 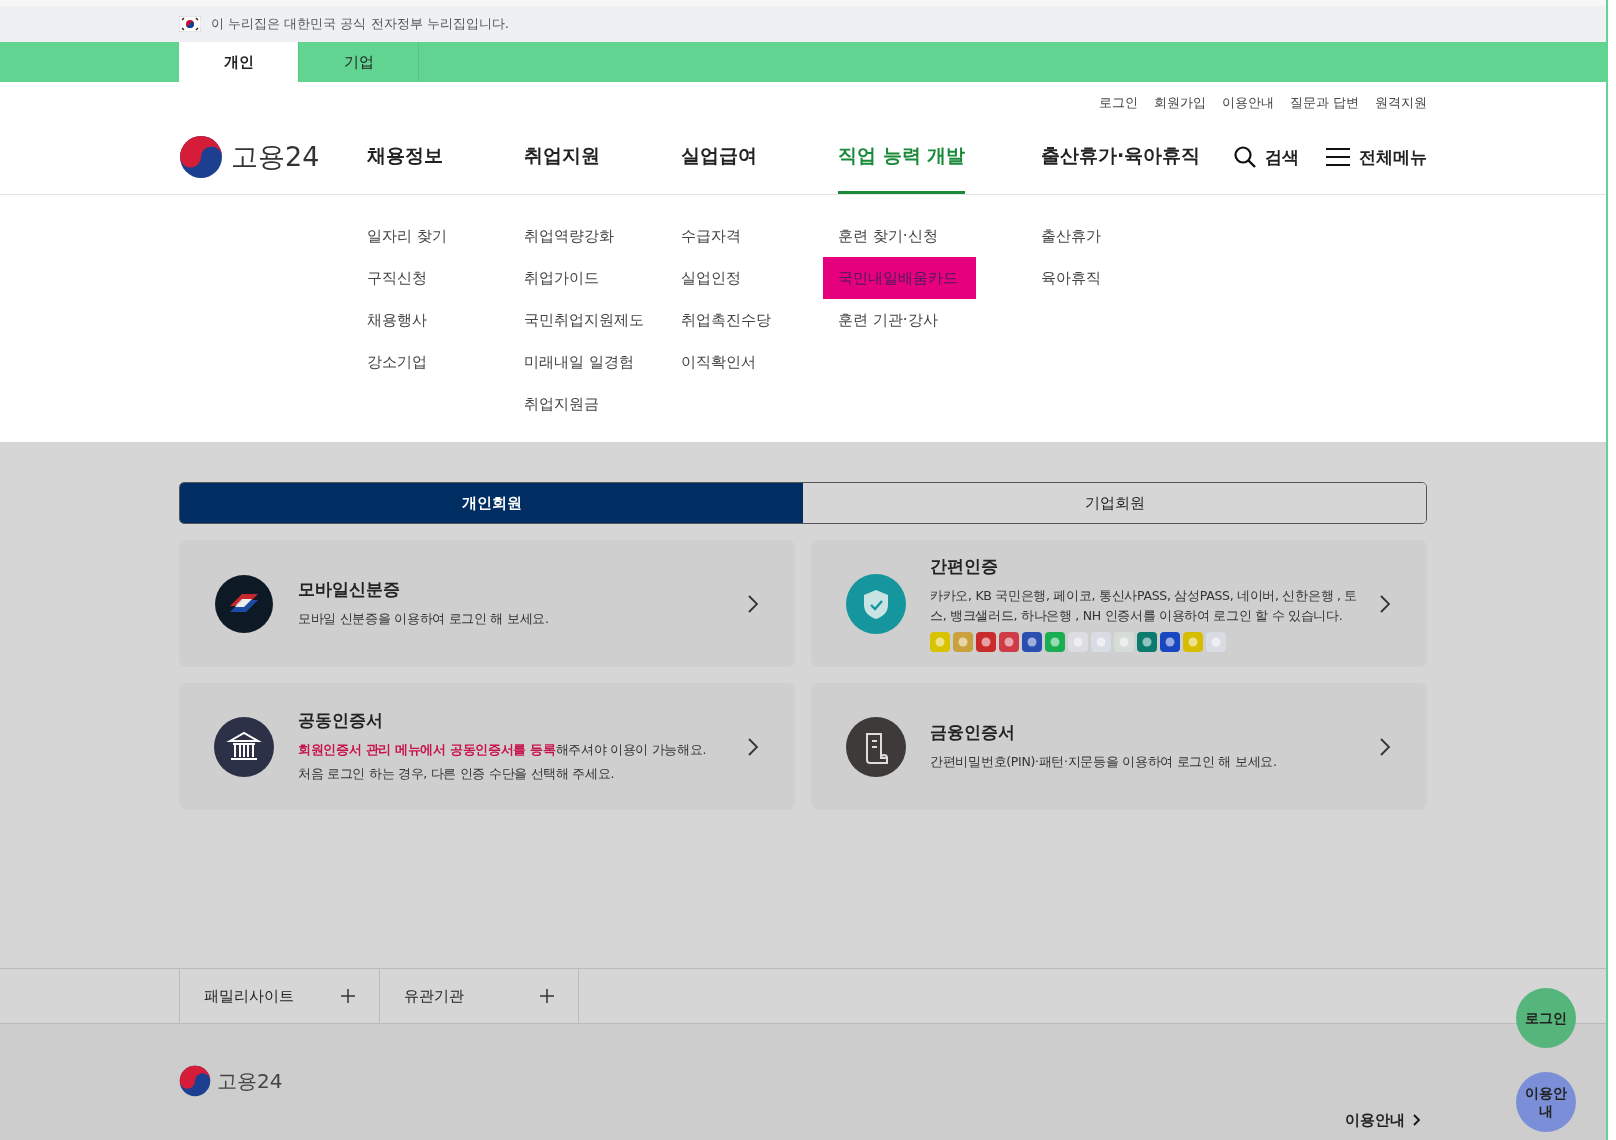 What do you see at coordinates (279, 996) in the screenshot?
I see `footer-dropdown: 패밀리사이트` at bounding box center [279, 996].